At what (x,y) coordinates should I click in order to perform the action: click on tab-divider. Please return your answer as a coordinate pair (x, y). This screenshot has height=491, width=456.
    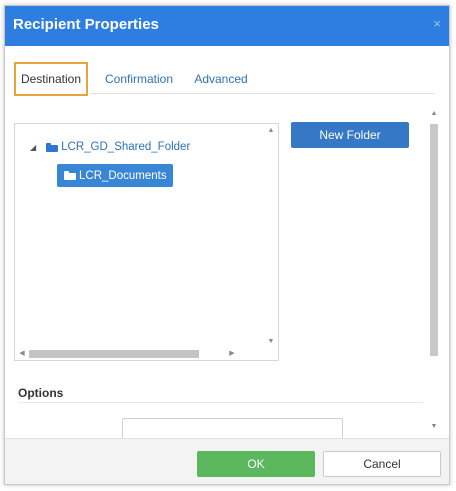
    Looking at the image, I should click on (262, 93).